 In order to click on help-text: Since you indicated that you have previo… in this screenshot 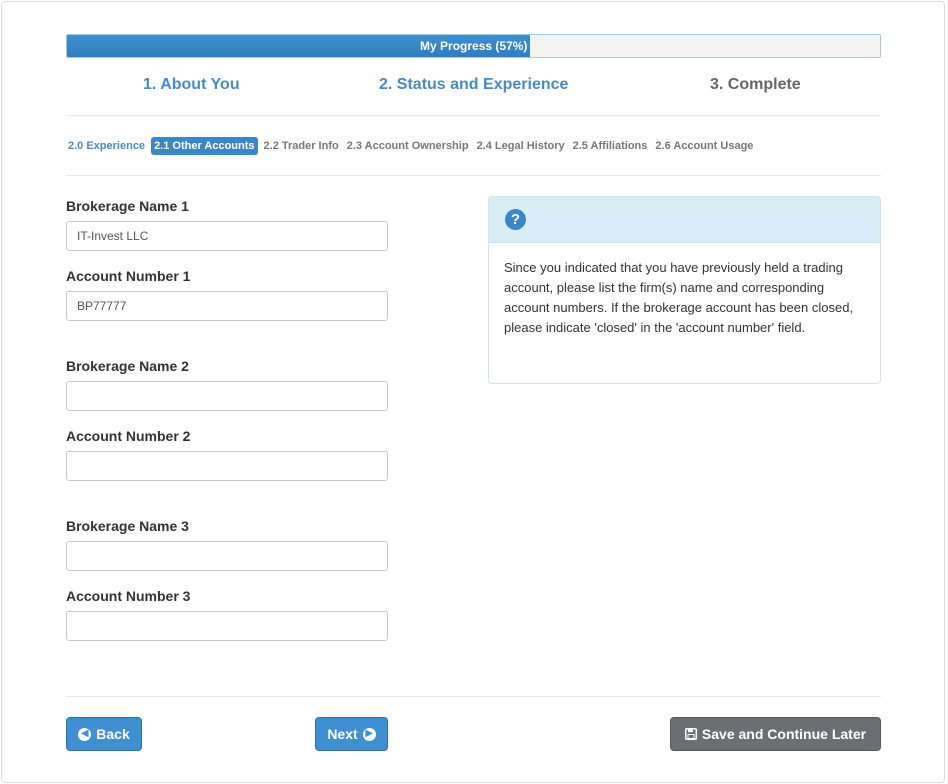, I will do `click(679, 297)`.